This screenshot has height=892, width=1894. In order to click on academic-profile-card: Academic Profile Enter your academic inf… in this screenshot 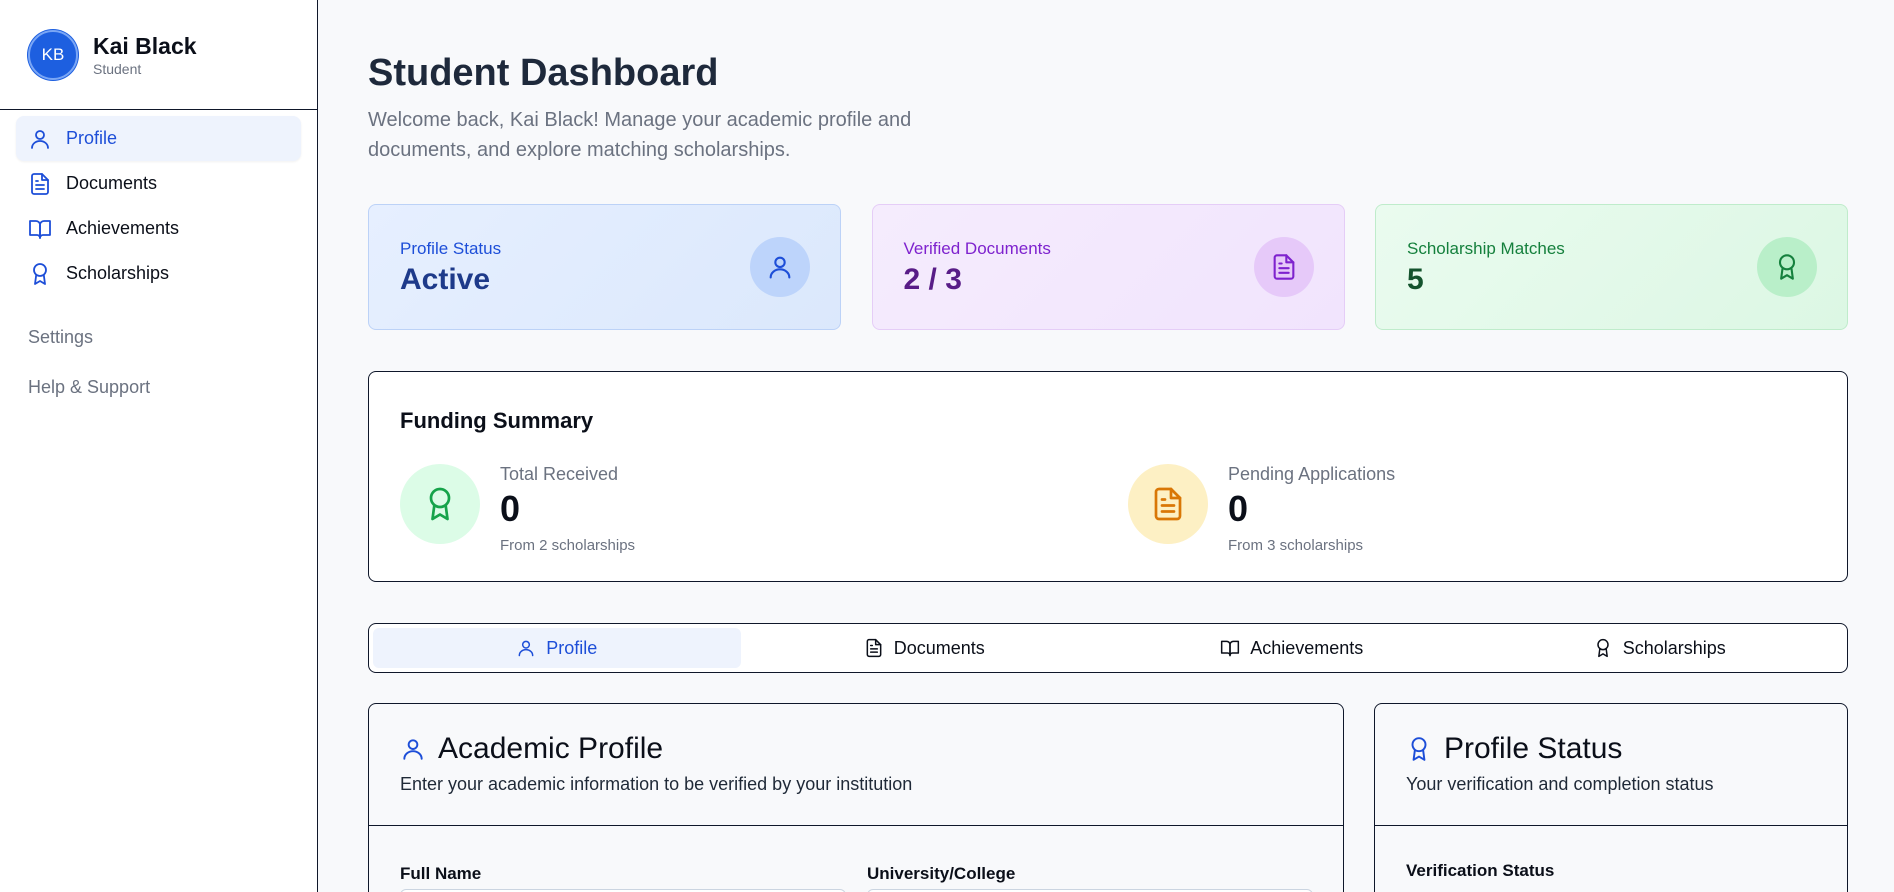, I will do `click(856, 797)`.